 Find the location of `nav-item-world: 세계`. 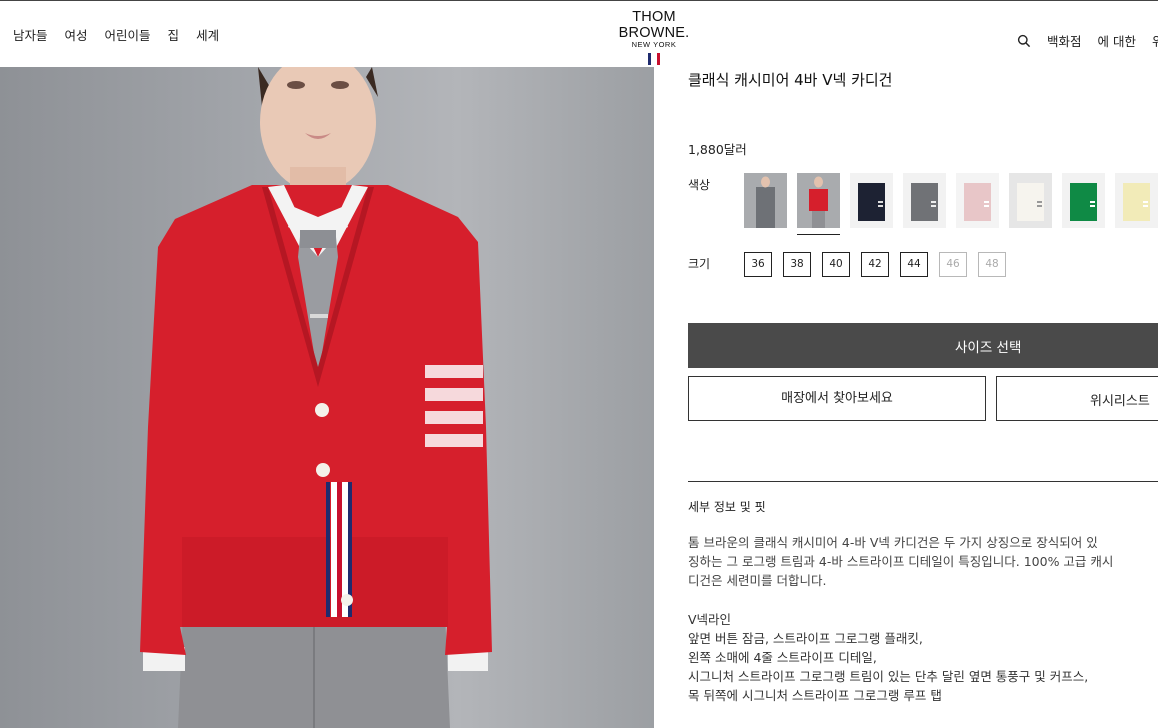

nav-item-world: 세계 is located at coordinates (207, 34).